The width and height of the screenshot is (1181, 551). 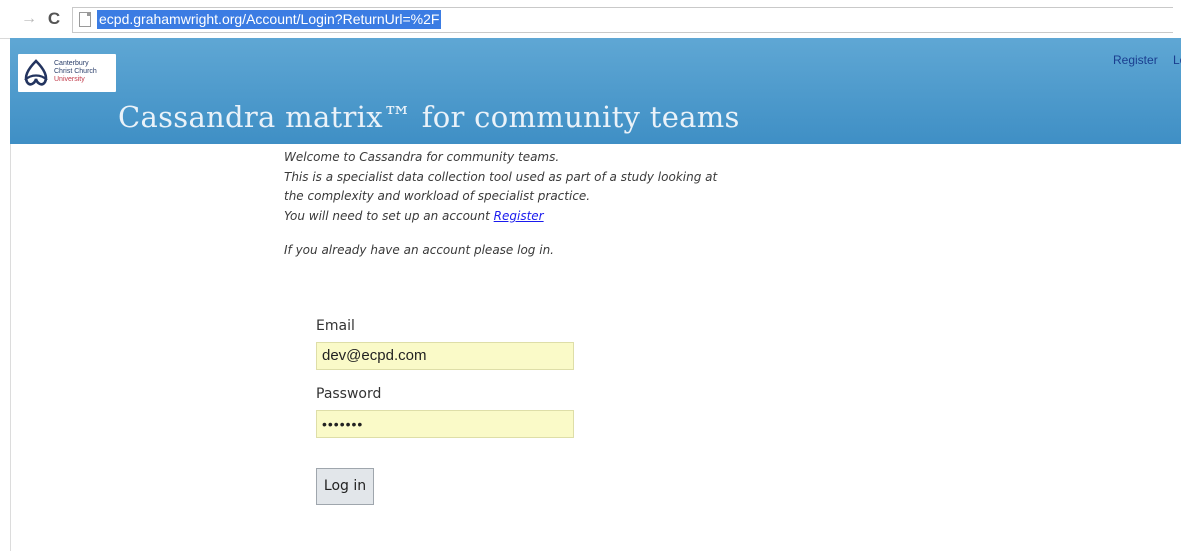 I want to click on university-logo: Canterbury Christ Church University, so click(x=67, y=73).